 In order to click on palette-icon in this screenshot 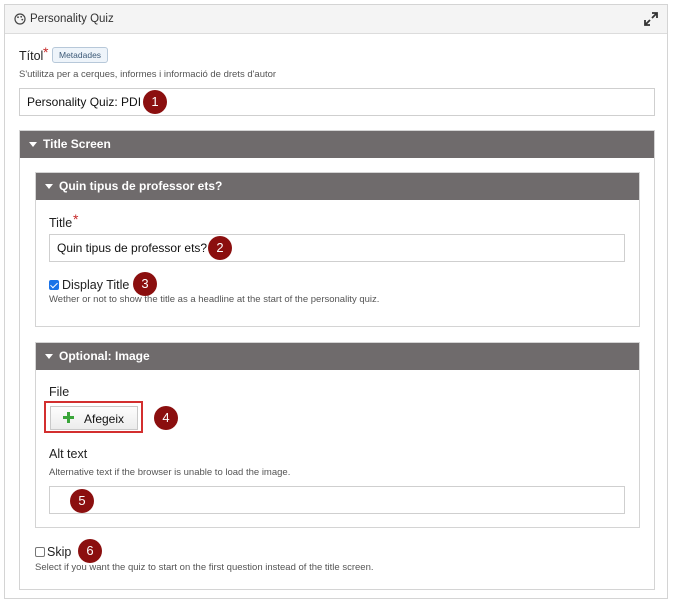, I will do `click(20, 19)`.